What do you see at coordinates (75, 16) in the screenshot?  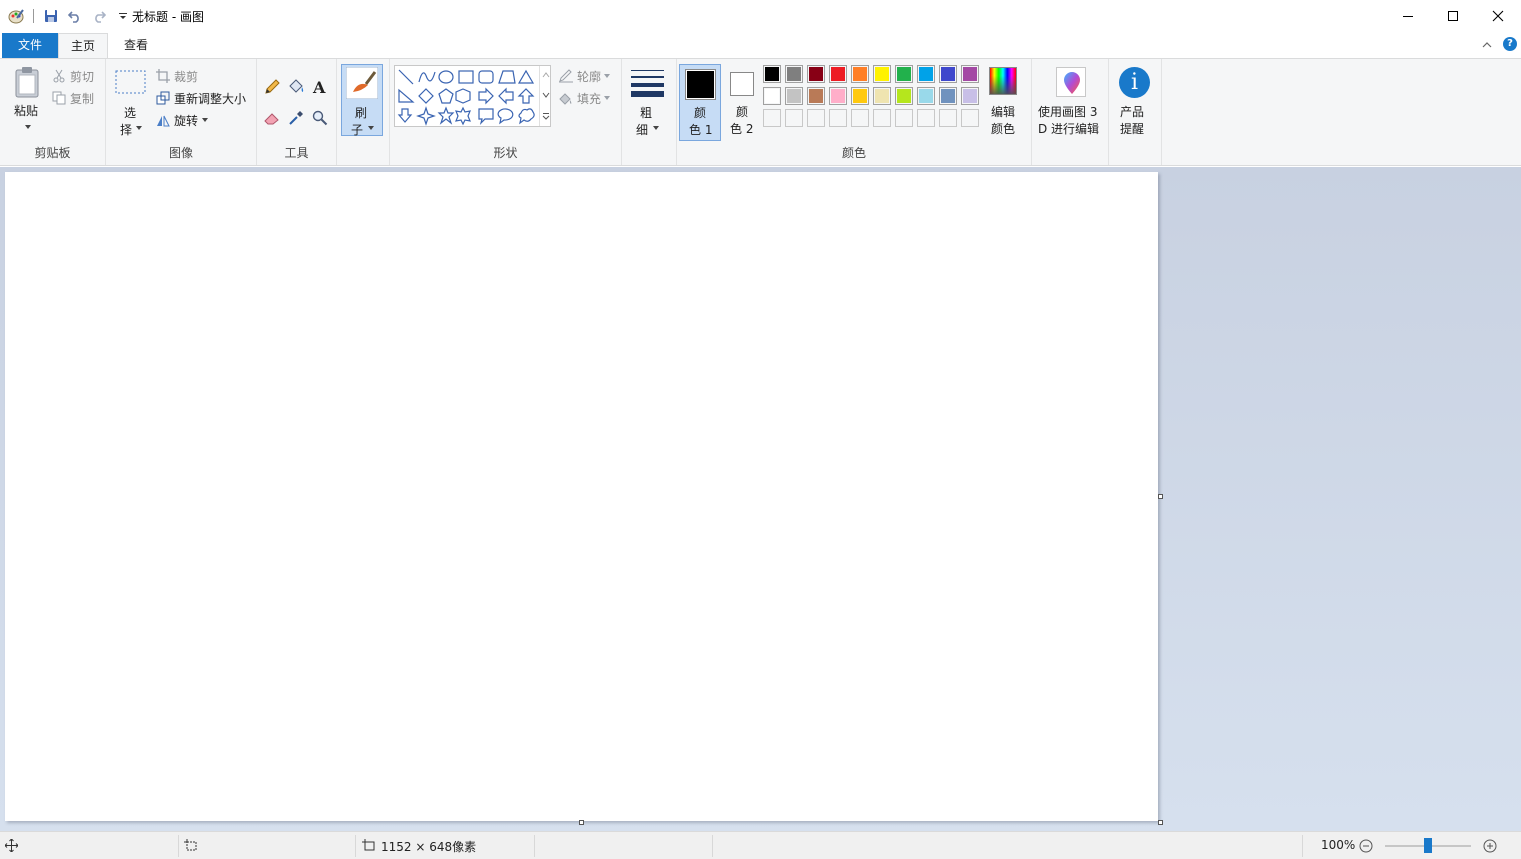 I see `undo-icon` at bounding box center [75, 16].